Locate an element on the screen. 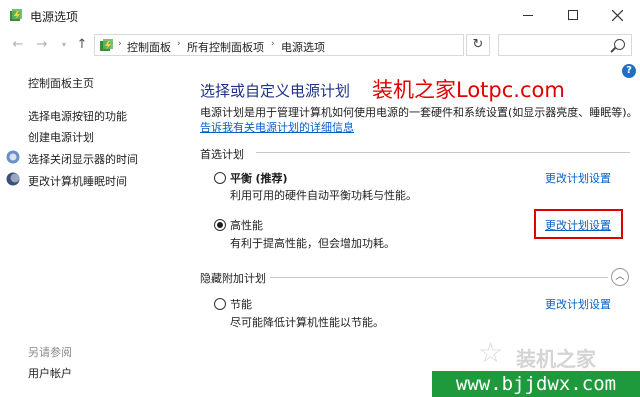 The image size is (640, 397). power-options-icon is located at coordinates (16, 15).